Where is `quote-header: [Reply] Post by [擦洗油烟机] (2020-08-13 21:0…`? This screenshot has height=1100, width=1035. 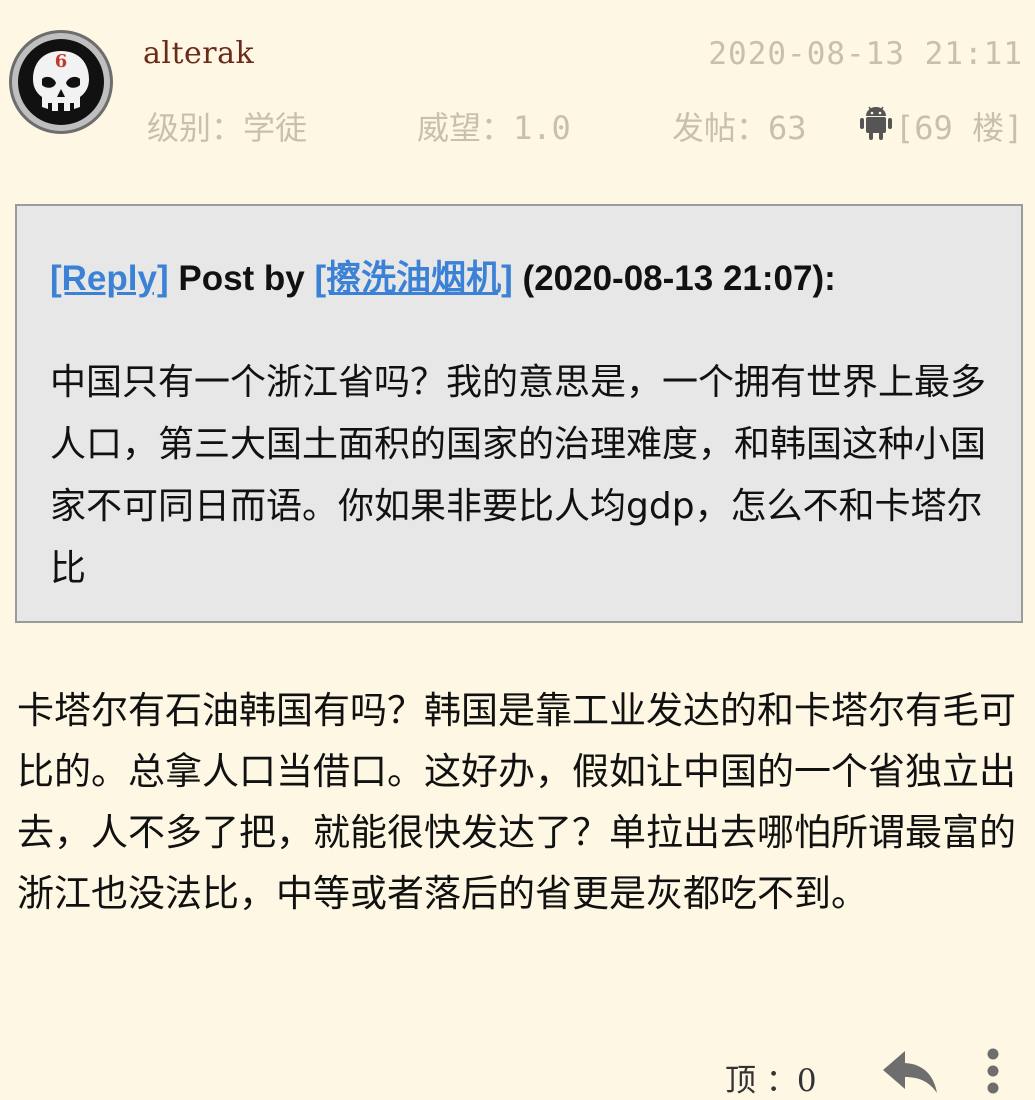 quote-header: [Reply] Post by [擦洗油烟机] (2020-08-13 21:0… is located at coordinates (443, 275).